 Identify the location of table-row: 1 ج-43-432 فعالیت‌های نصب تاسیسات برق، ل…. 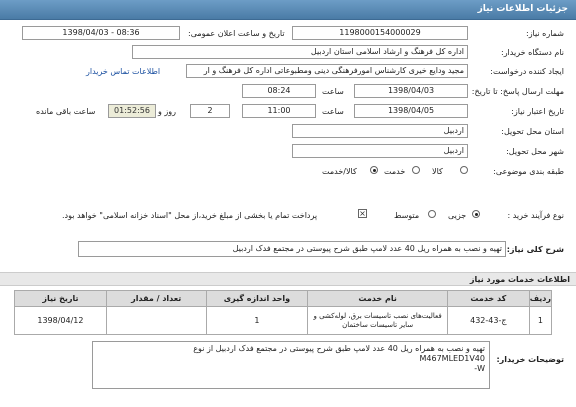
(283, 320).